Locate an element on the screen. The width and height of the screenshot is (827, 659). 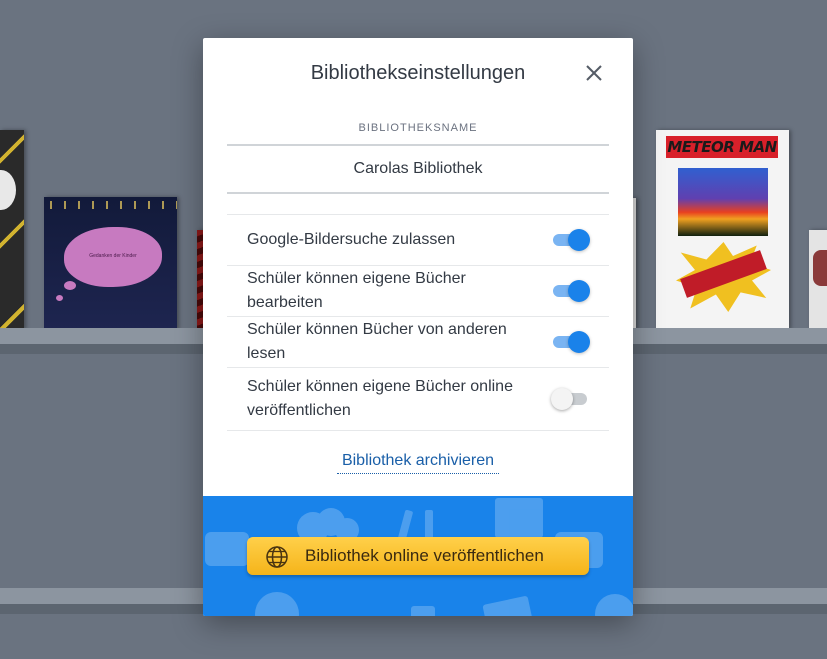
publish-library-button: Bibliothek online veröffentlichen is located at coordinates (418, 556).